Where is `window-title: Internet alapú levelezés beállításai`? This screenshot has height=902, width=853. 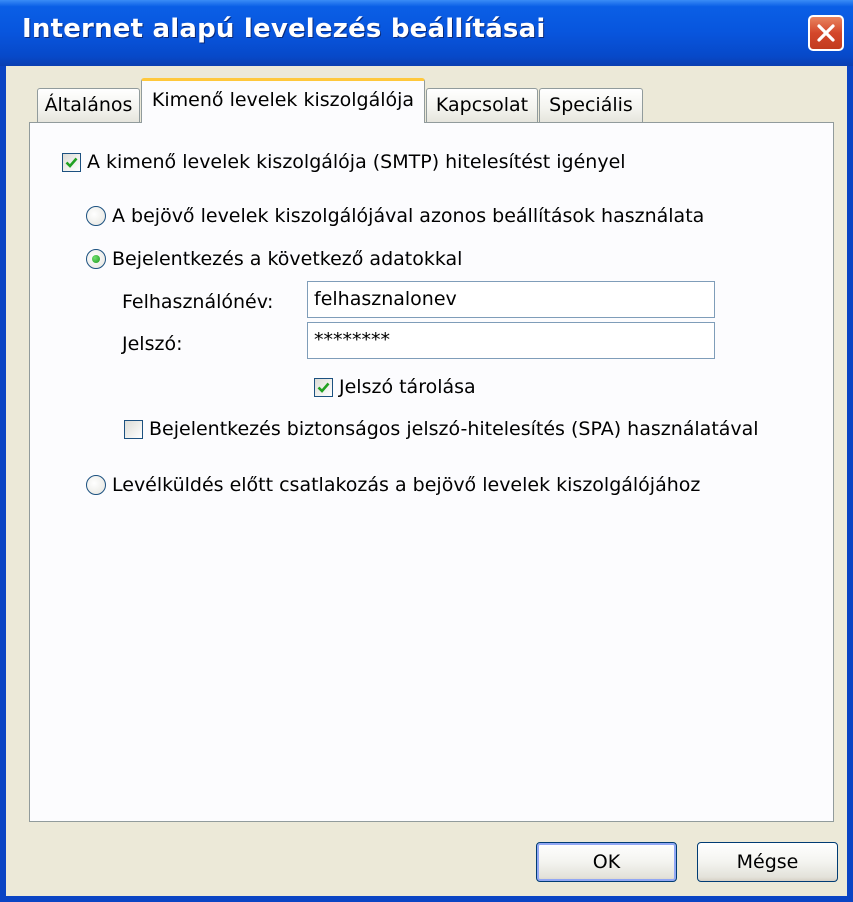
window-title: Internet alapú levelezés beállításai is located at coordinates (284, 29).